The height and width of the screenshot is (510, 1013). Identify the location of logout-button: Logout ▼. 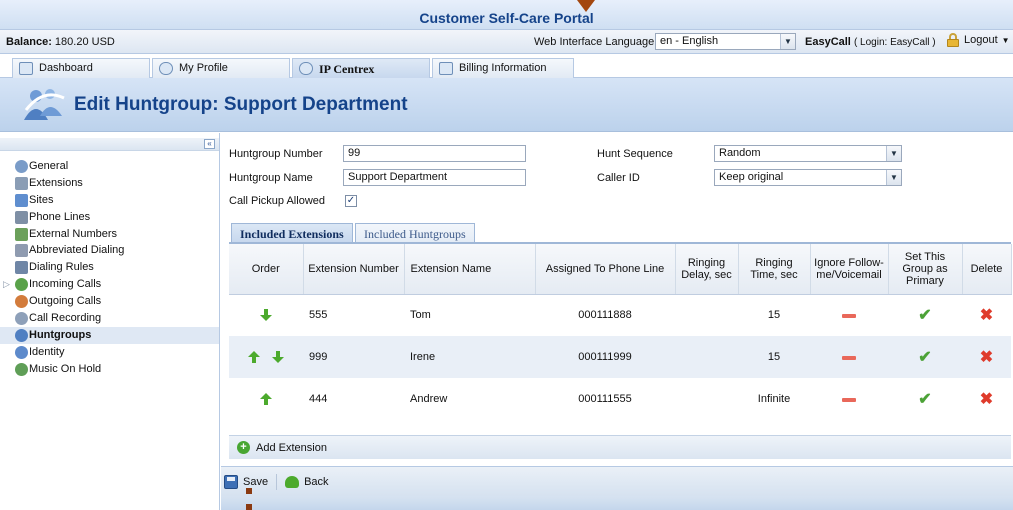
(978, 40).